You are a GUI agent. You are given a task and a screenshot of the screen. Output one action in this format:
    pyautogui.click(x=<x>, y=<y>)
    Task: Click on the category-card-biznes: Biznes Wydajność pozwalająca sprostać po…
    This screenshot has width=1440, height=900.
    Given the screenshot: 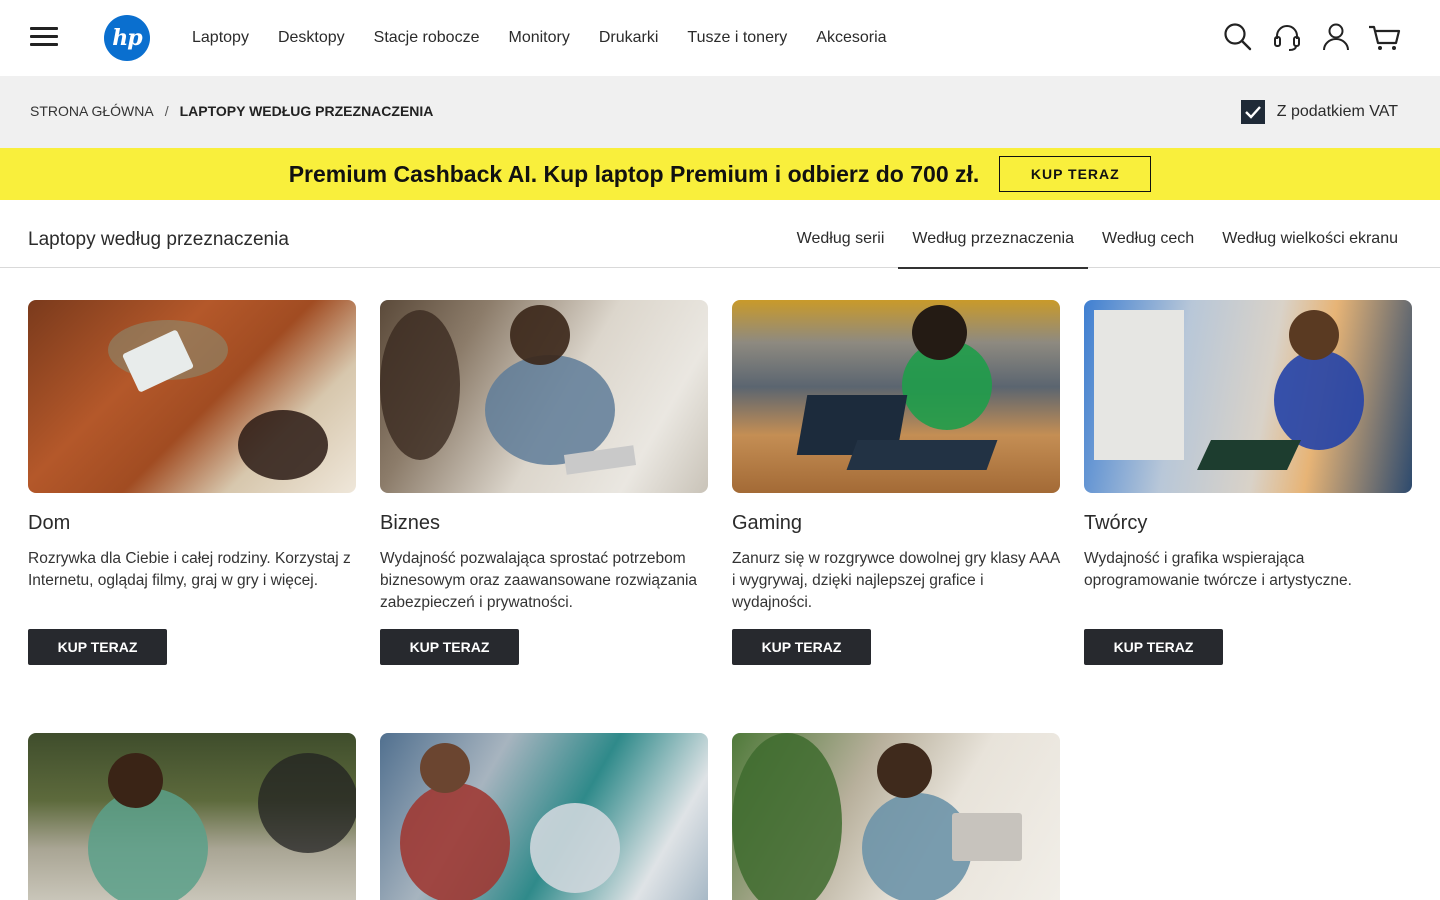 What is the action you would take?
    pyautogui.click(x=544, y=482)
    